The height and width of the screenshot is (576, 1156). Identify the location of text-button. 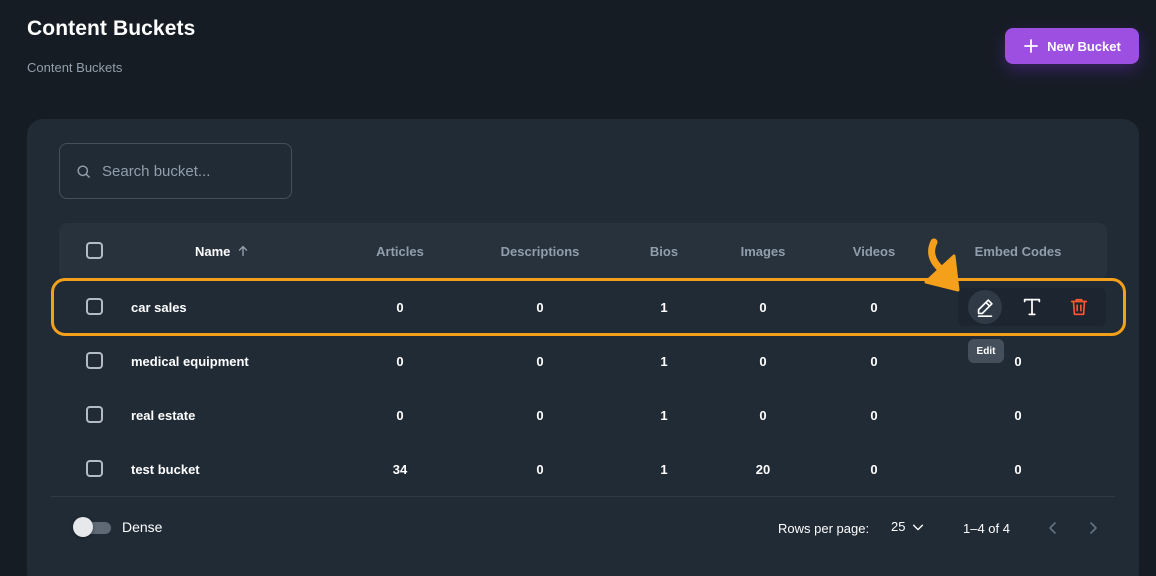
(1032, 307).